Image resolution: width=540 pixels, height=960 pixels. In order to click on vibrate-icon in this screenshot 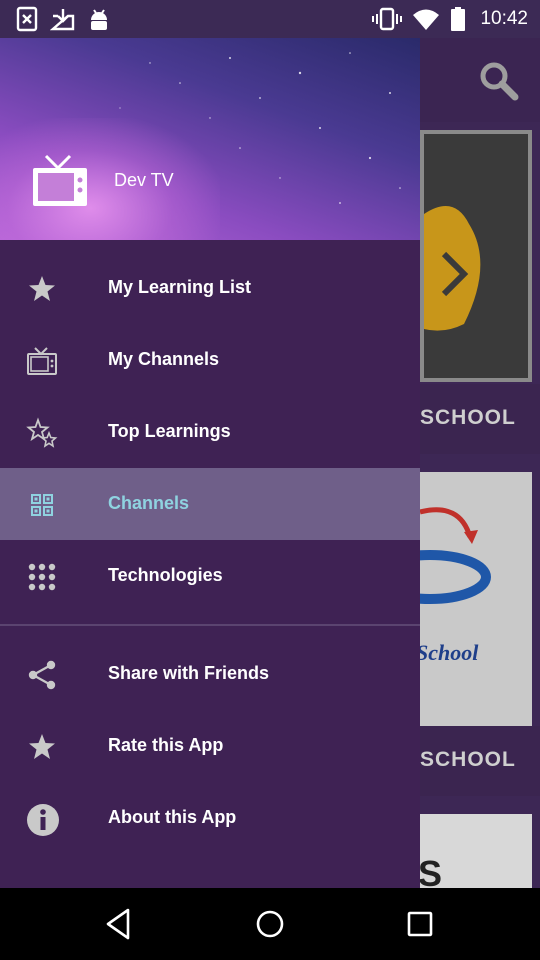, I will do `click(387, 19)`.